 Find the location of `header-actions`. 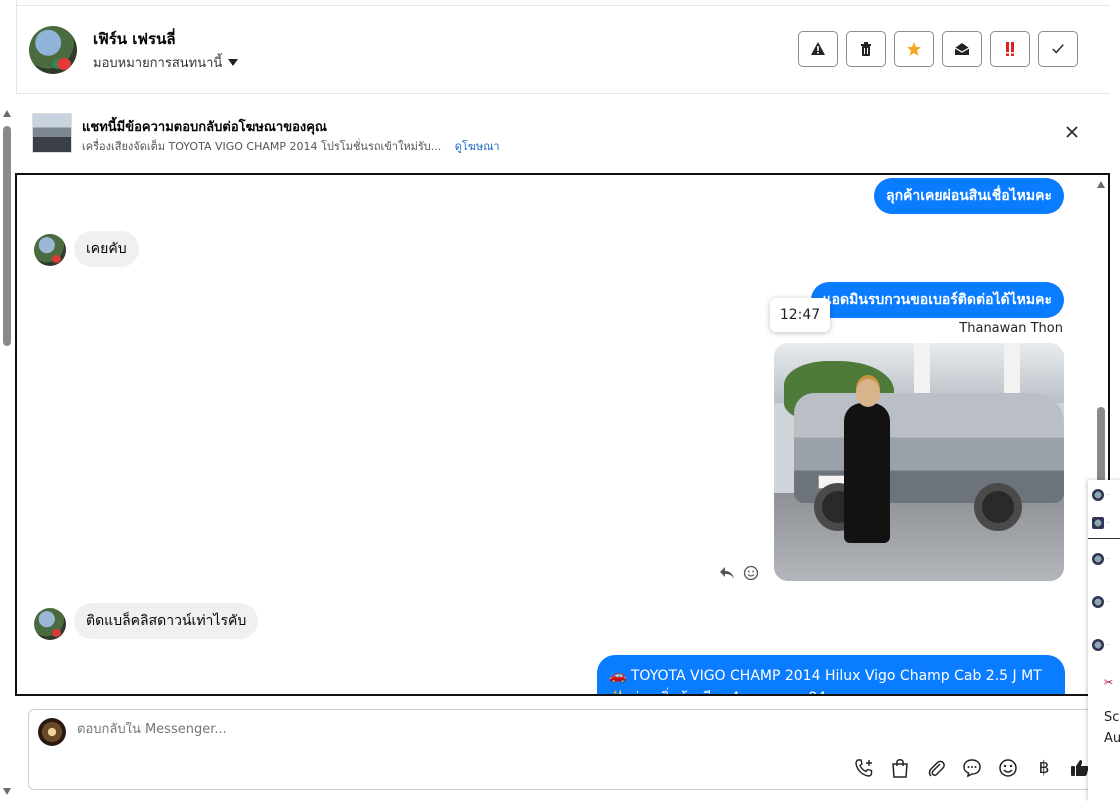

header-actions is located at coordinates (938, 49).